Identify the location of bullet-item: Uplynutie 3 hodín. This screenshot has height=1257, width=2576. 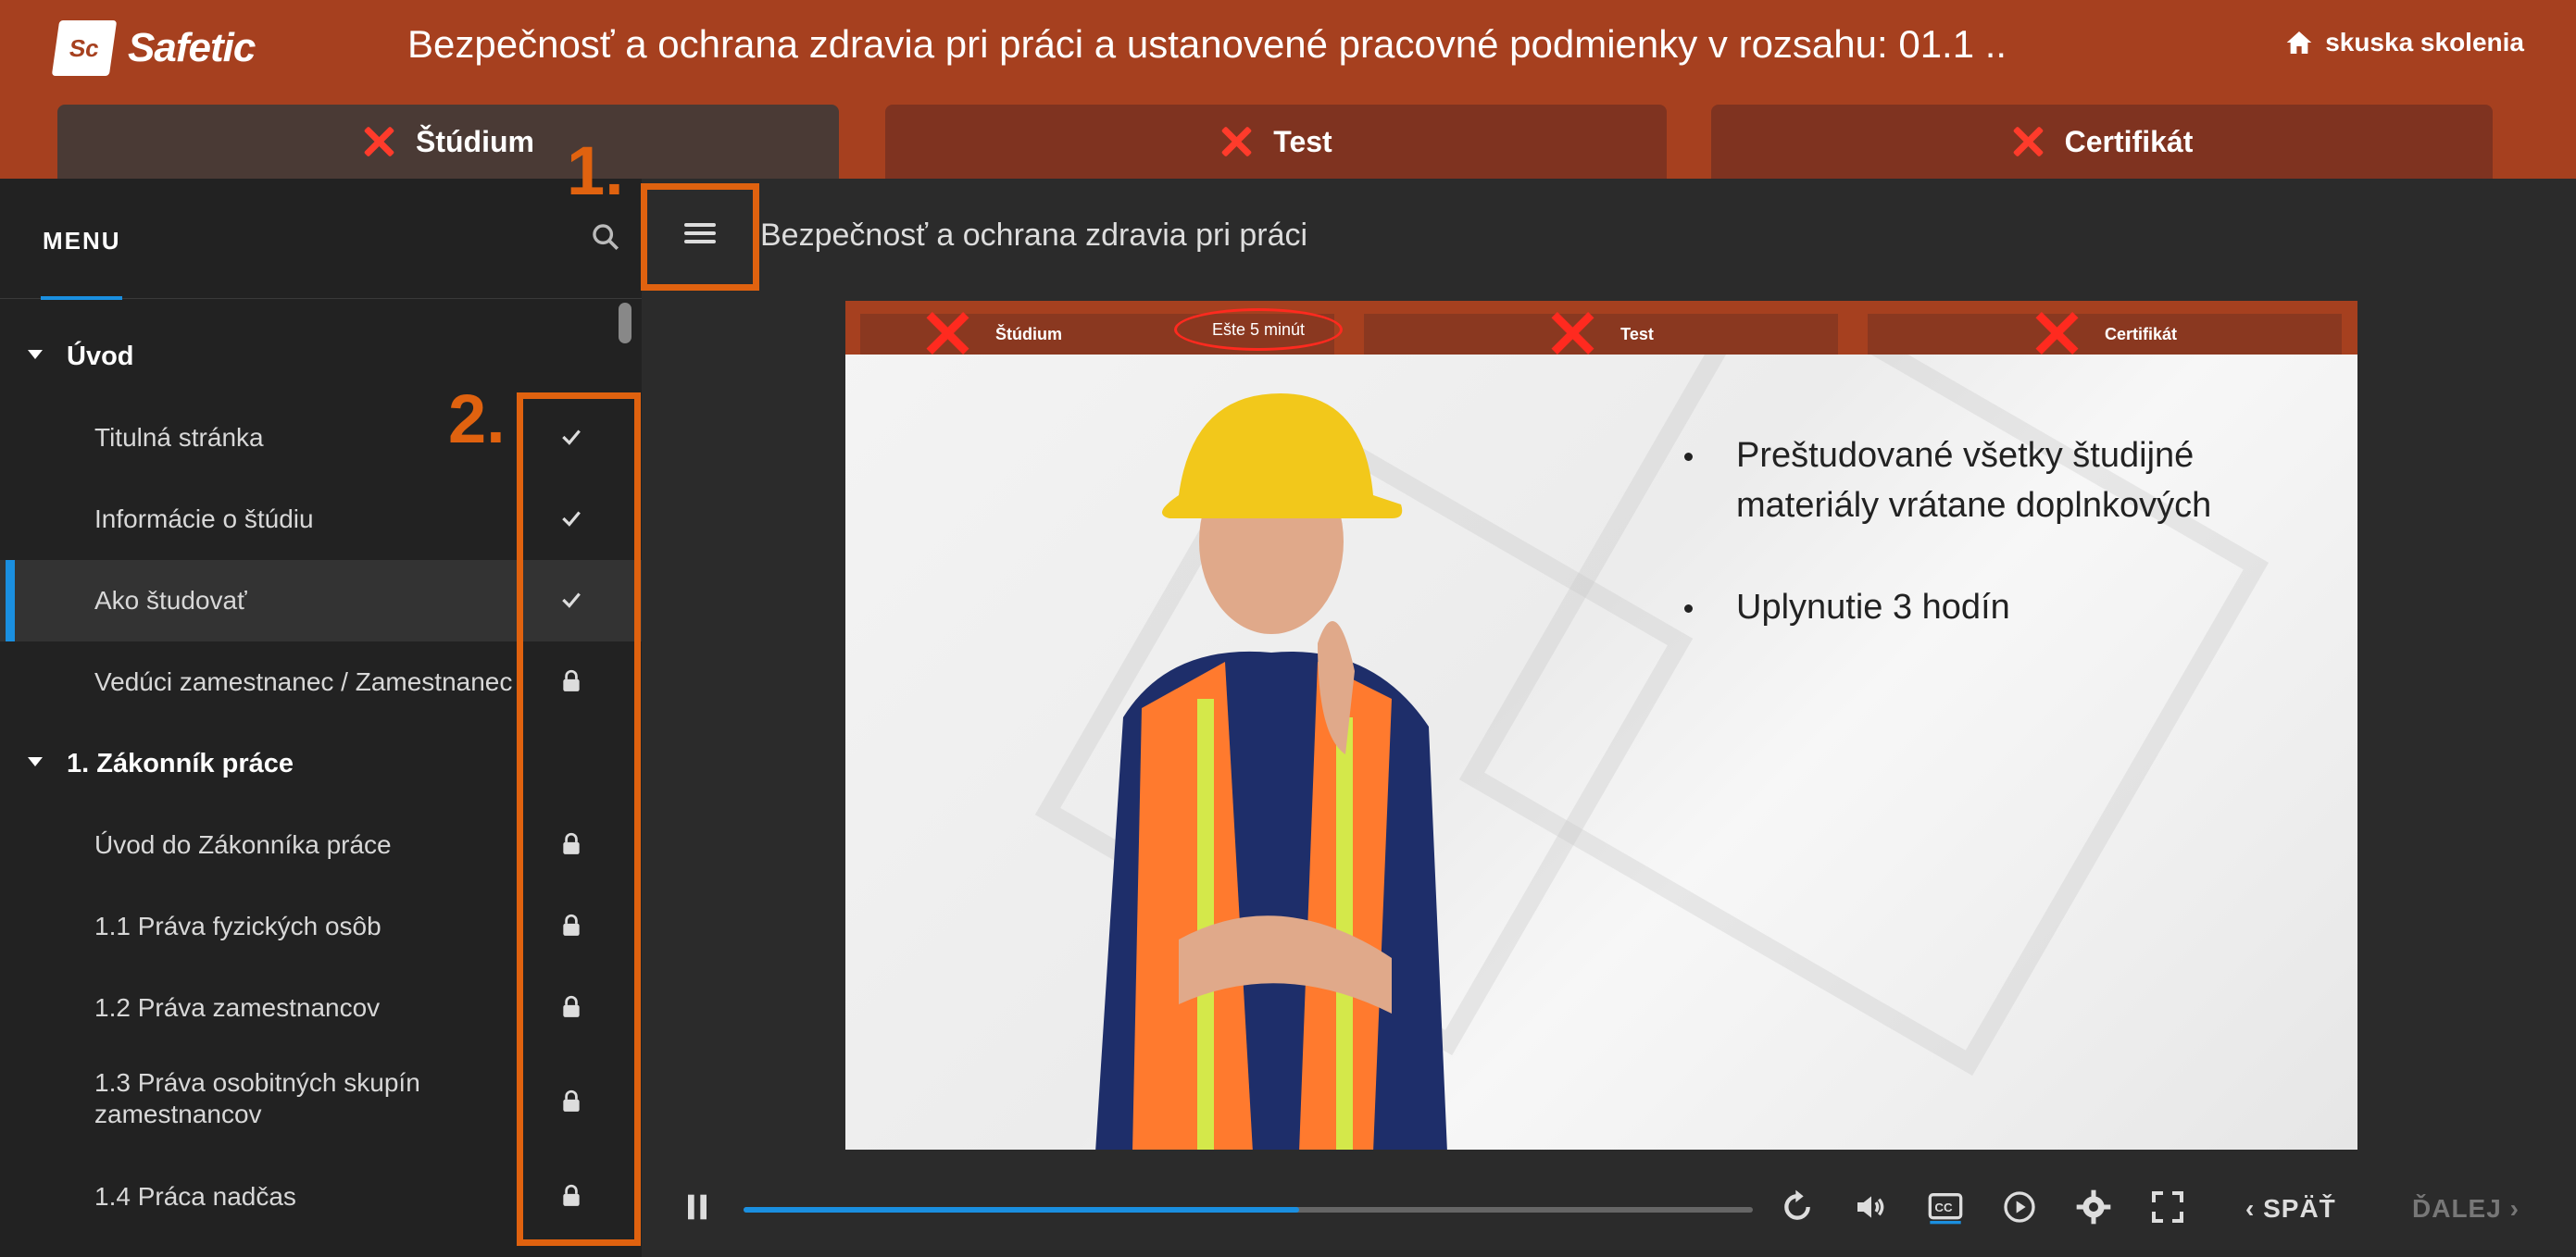
(1966, 607).